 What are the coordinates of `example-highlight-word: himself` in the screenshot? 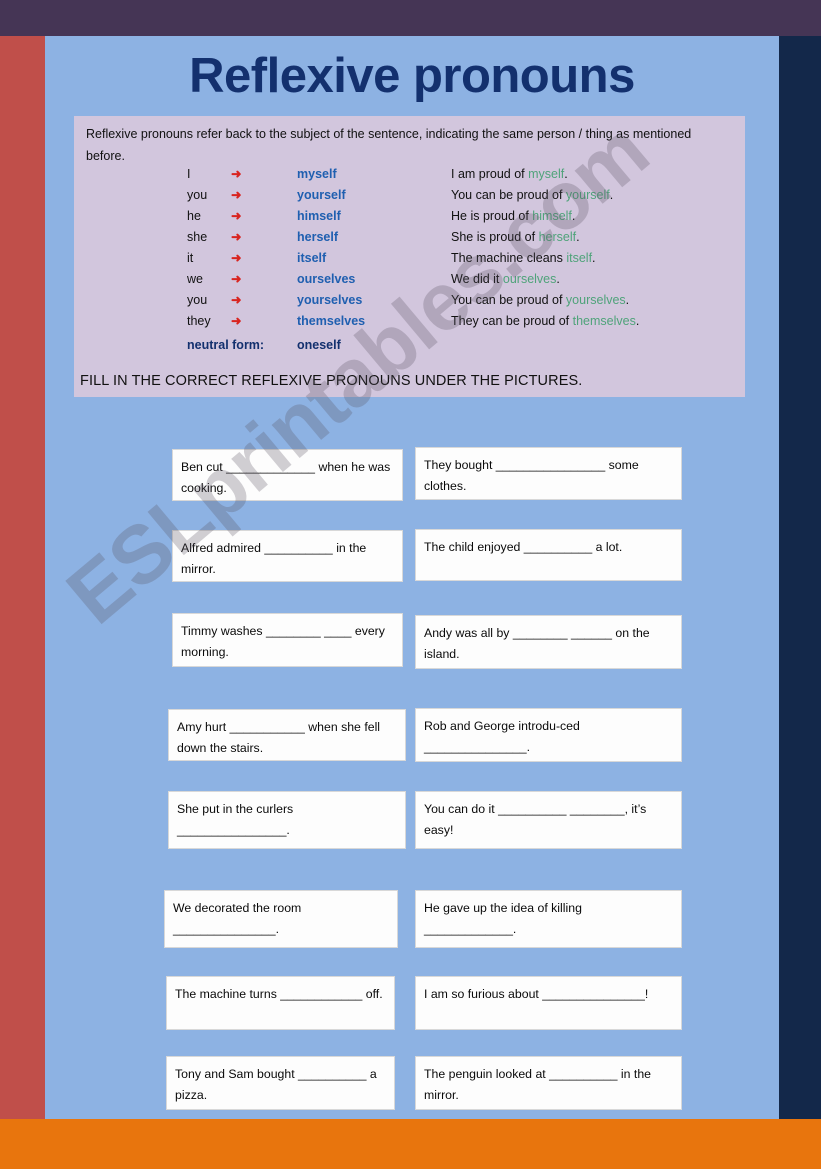 It's located at (552, 215).